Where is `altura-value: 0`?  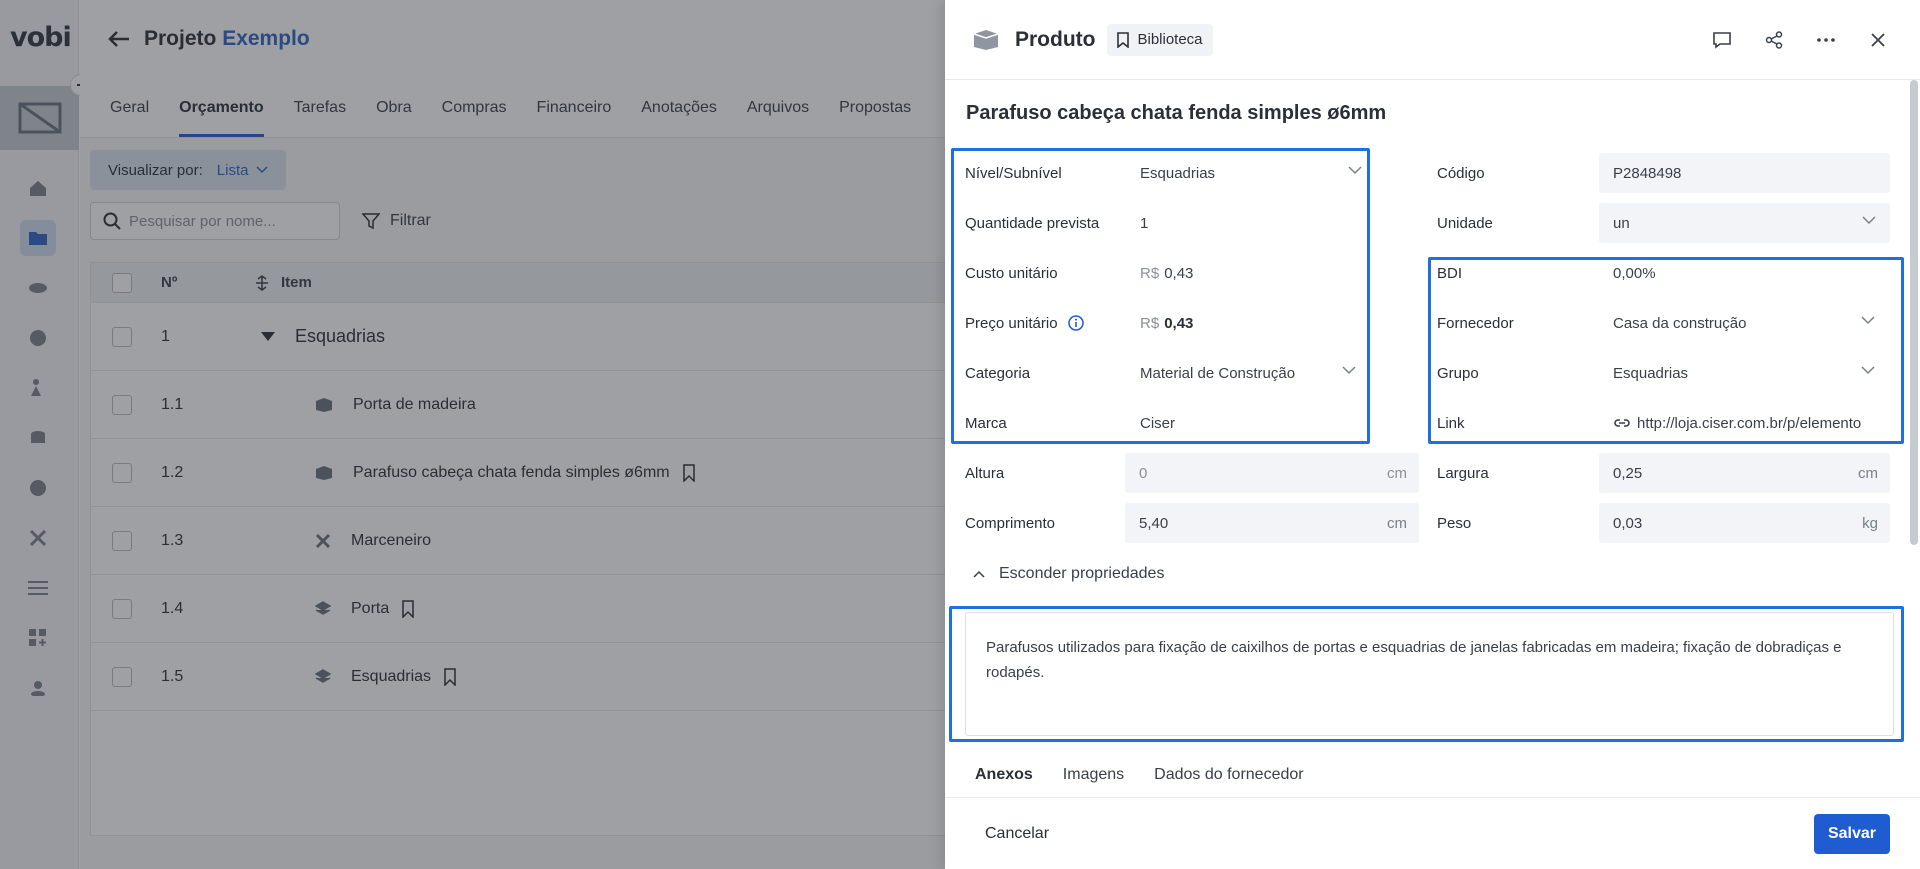 altura-value: 0 is located at coordinates (1143, 473).